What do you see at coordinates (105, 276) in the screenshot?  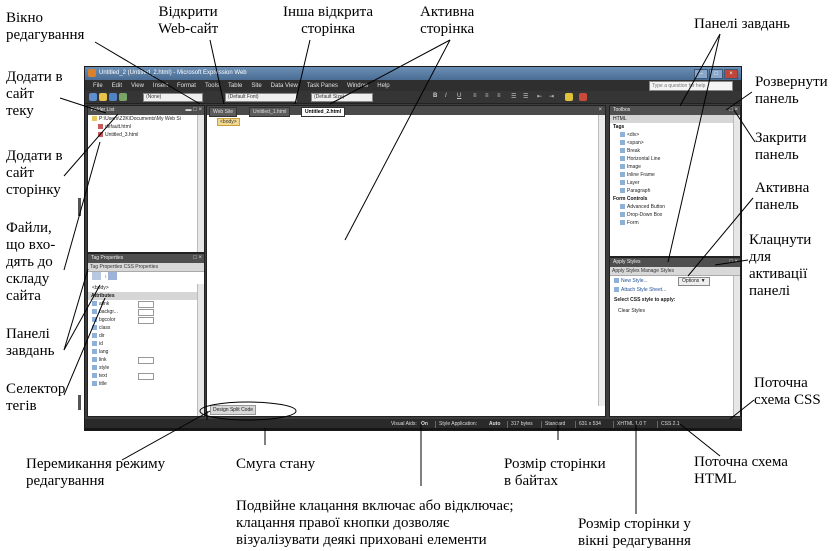 I see `sort-icon: ↓` at bounding box center [105, 276].